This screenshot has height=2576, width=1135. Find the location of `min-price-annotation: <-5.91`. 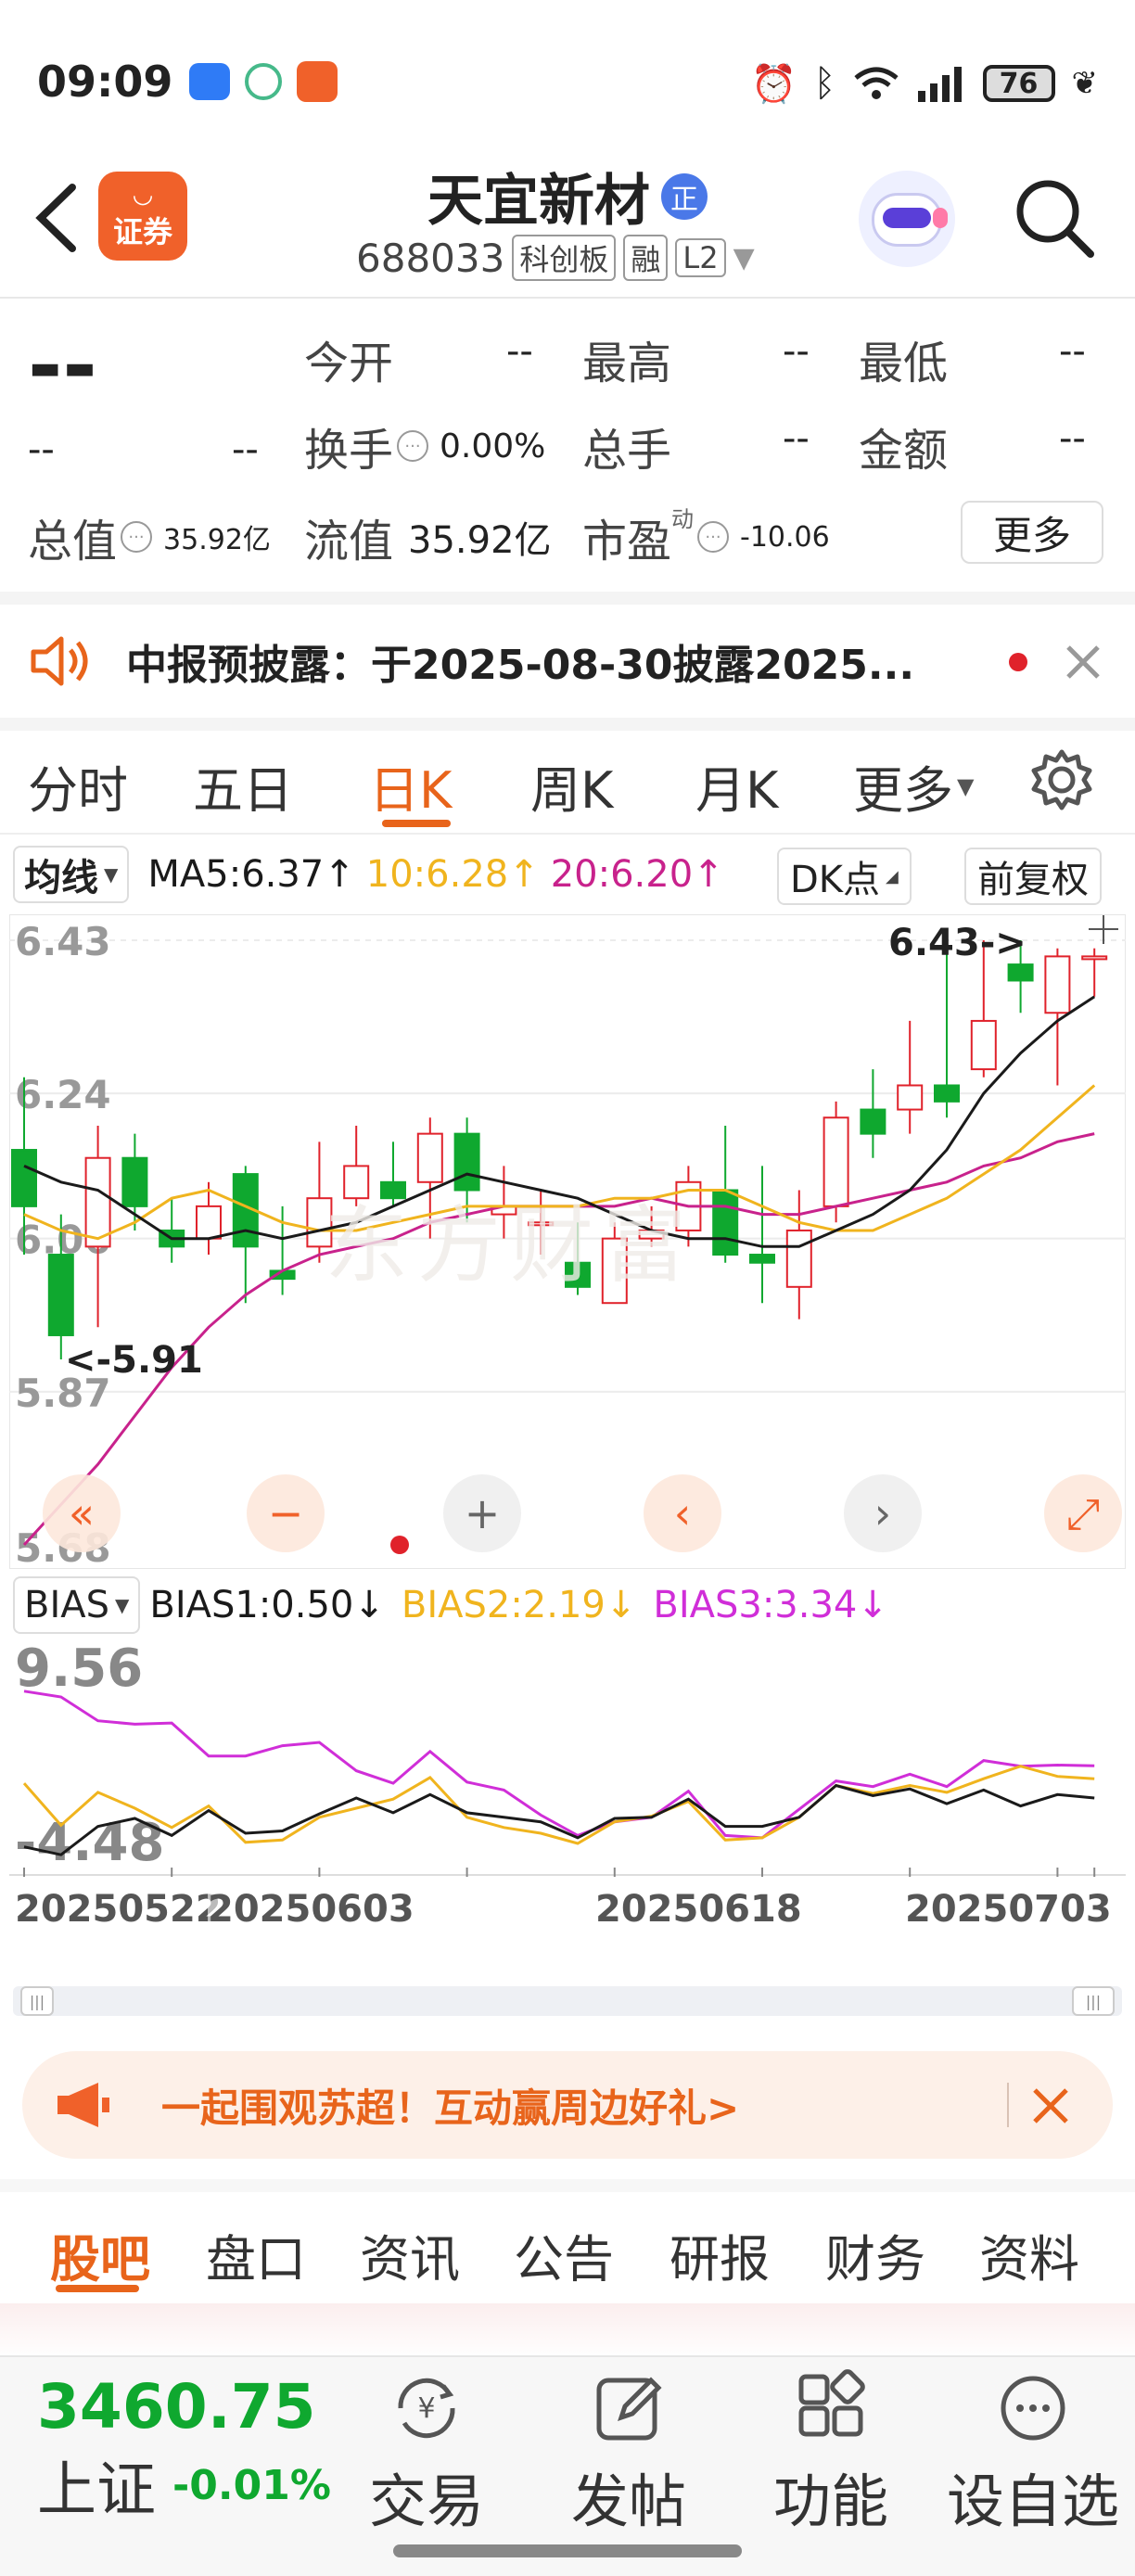

min-price-annotation: <-5.91 is located at coordinates (134, 1360).